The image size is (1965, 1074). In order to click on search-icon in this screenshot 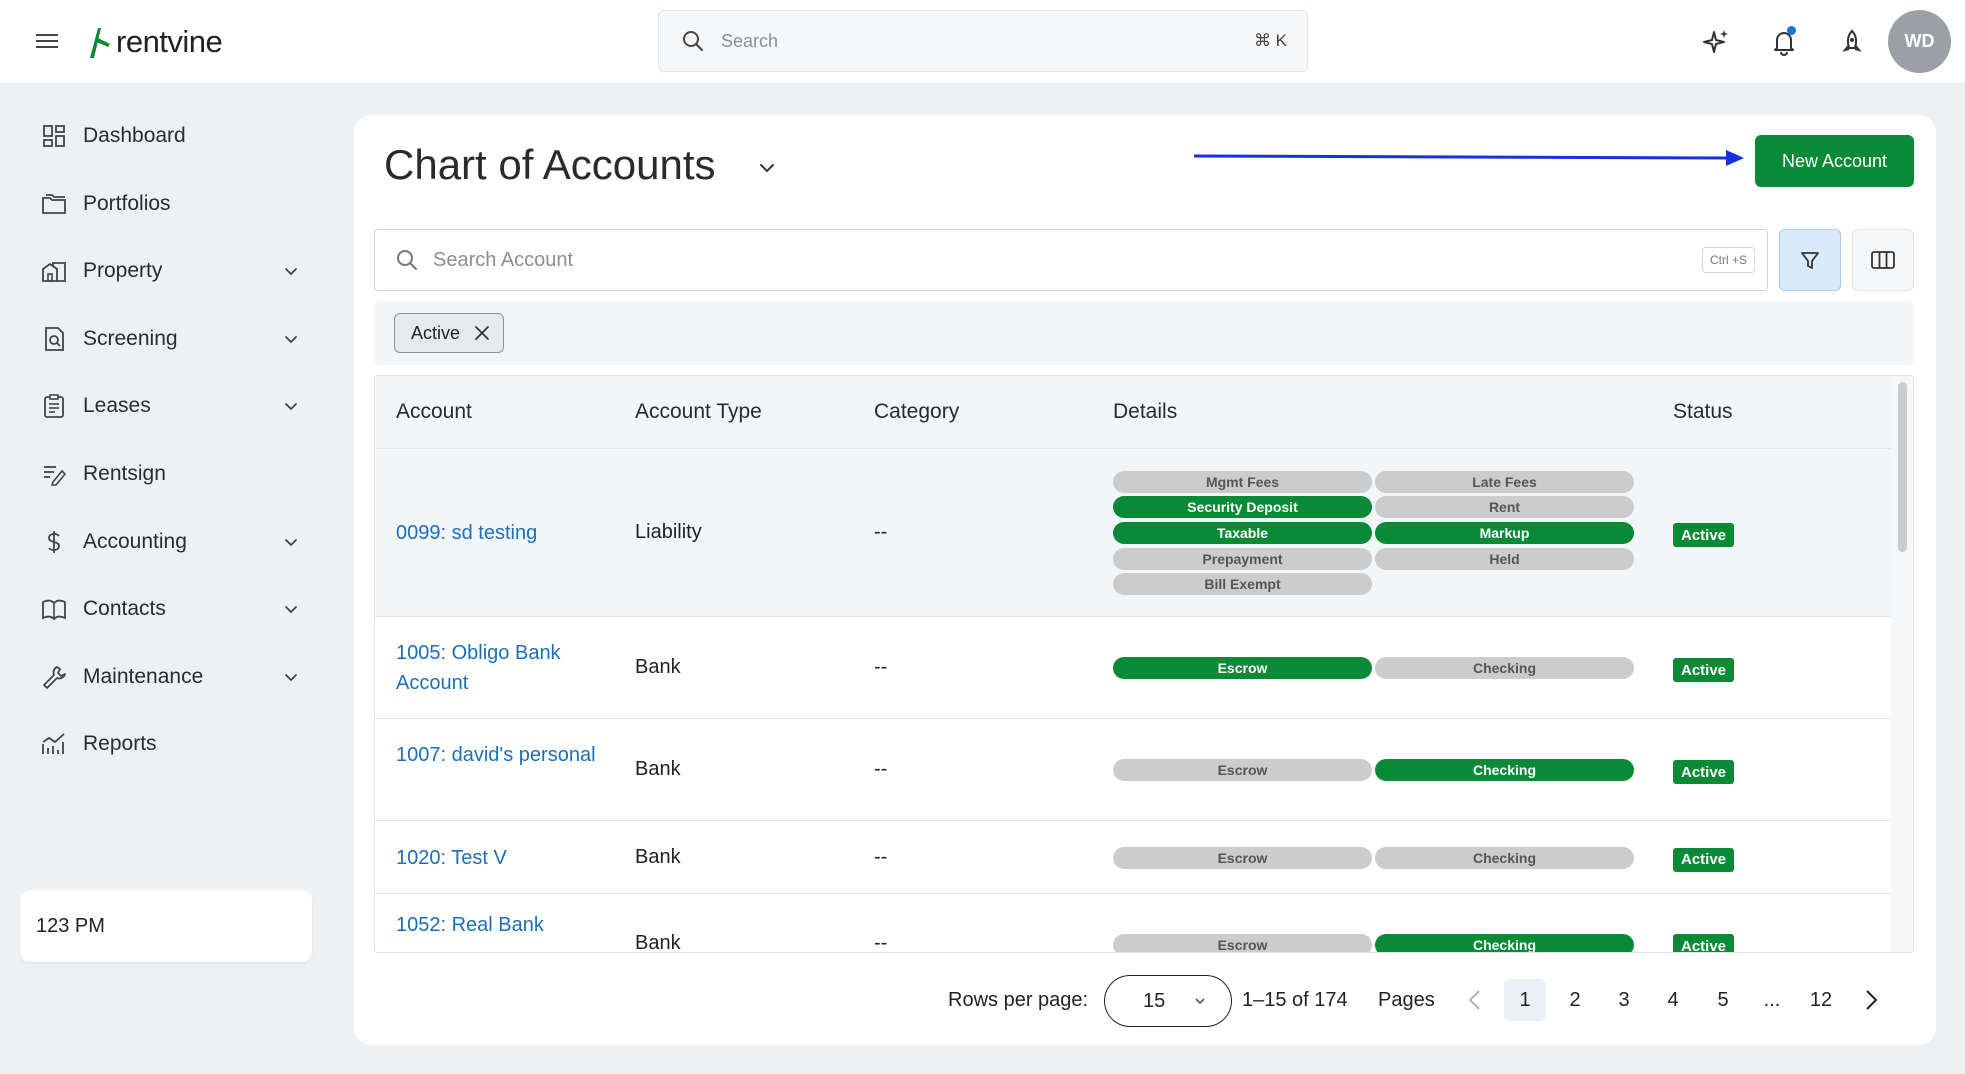, I will do `click(407, 260)`.